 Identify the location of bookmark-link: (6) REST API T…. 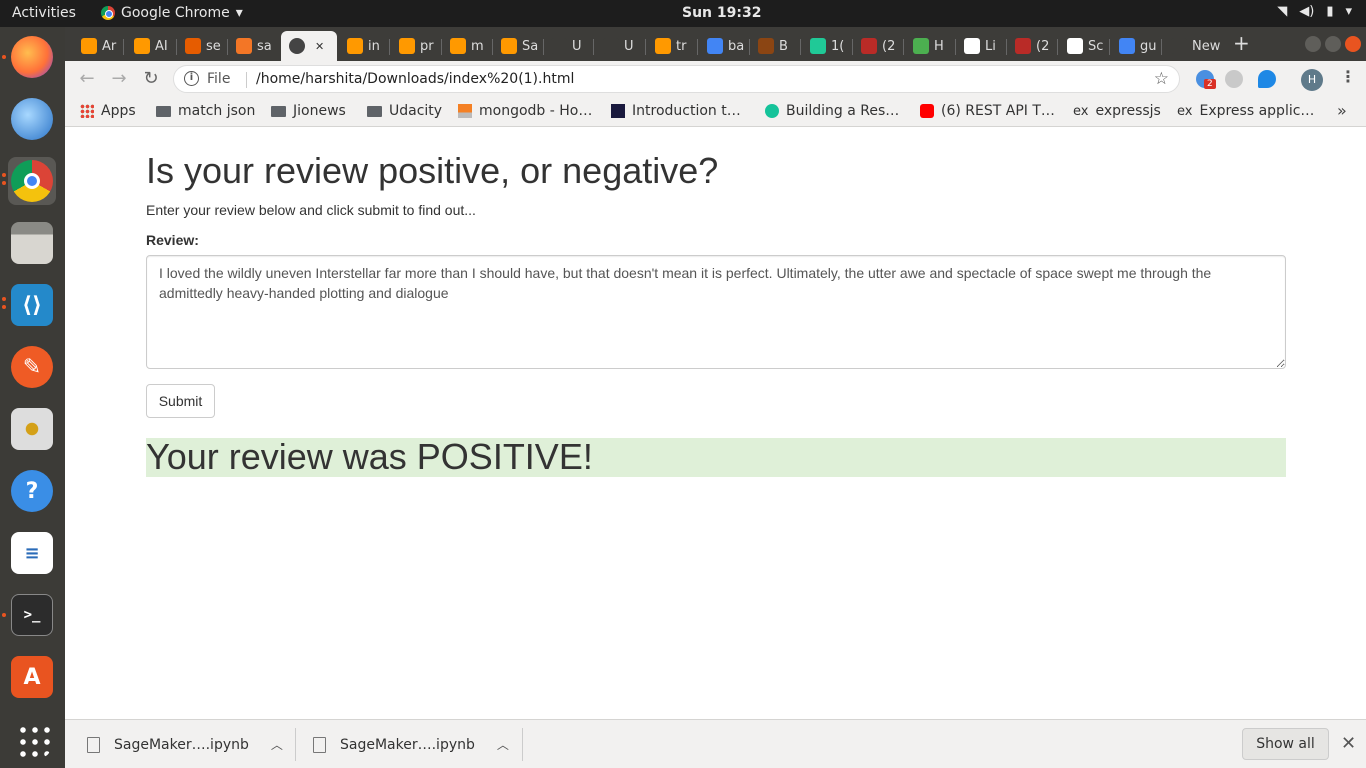
(987, 111).